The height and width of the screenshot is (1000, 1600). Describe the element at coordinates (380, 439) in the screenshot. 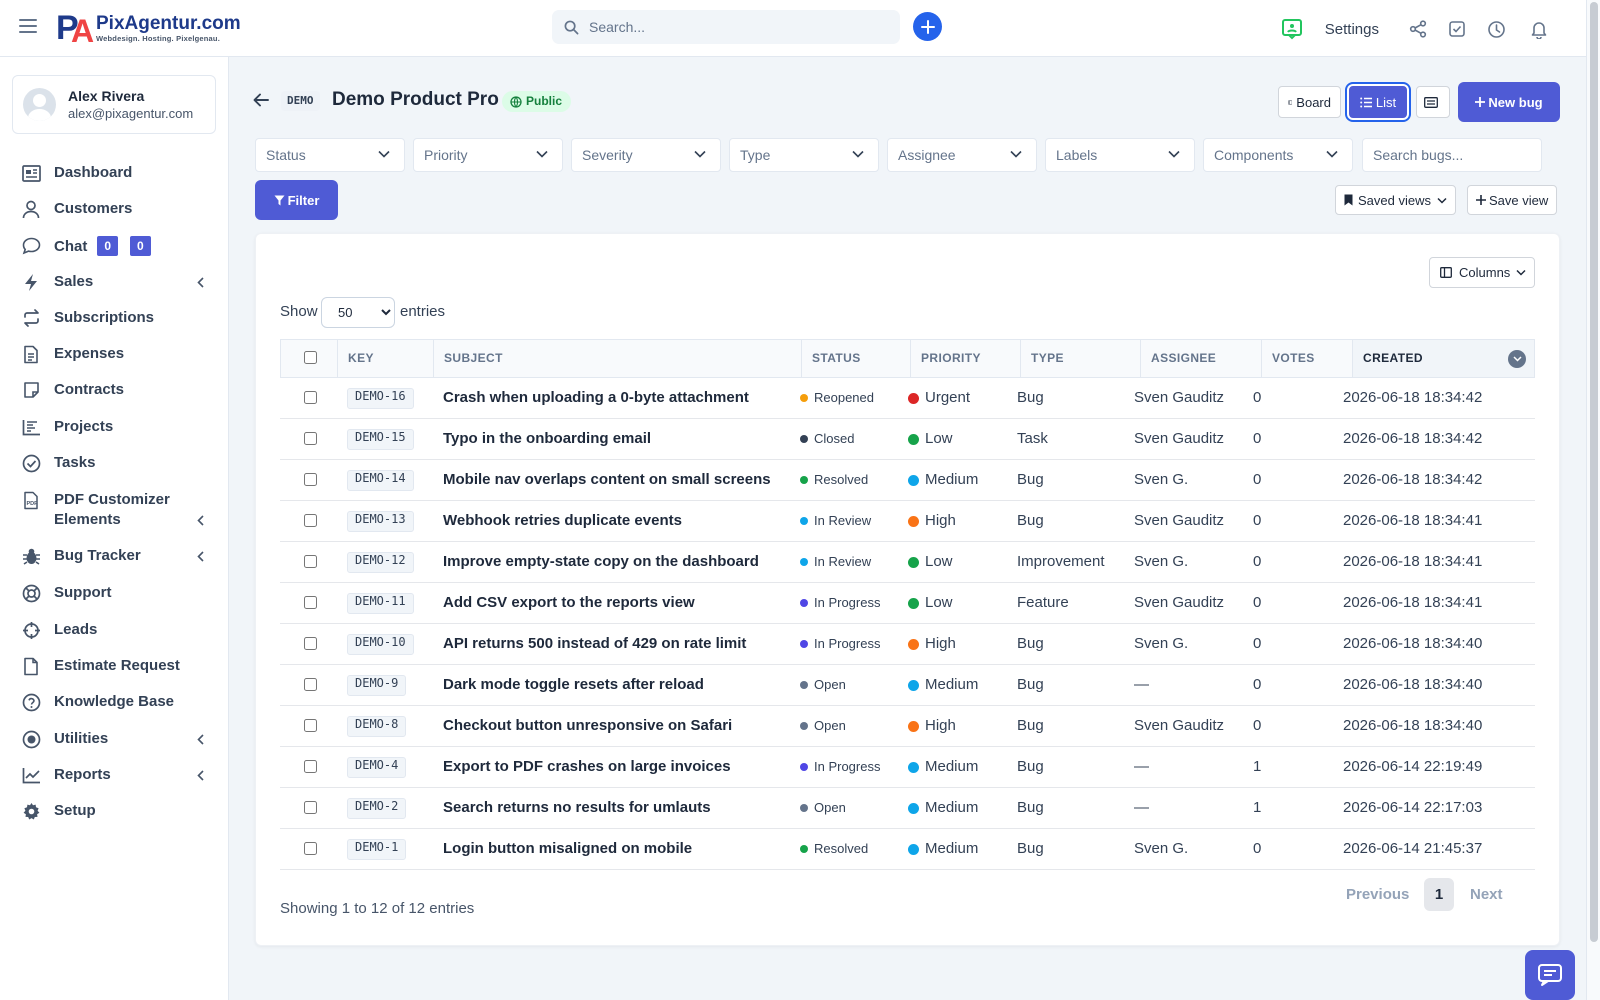

I see `bug-key: DEMO-15` at that location.